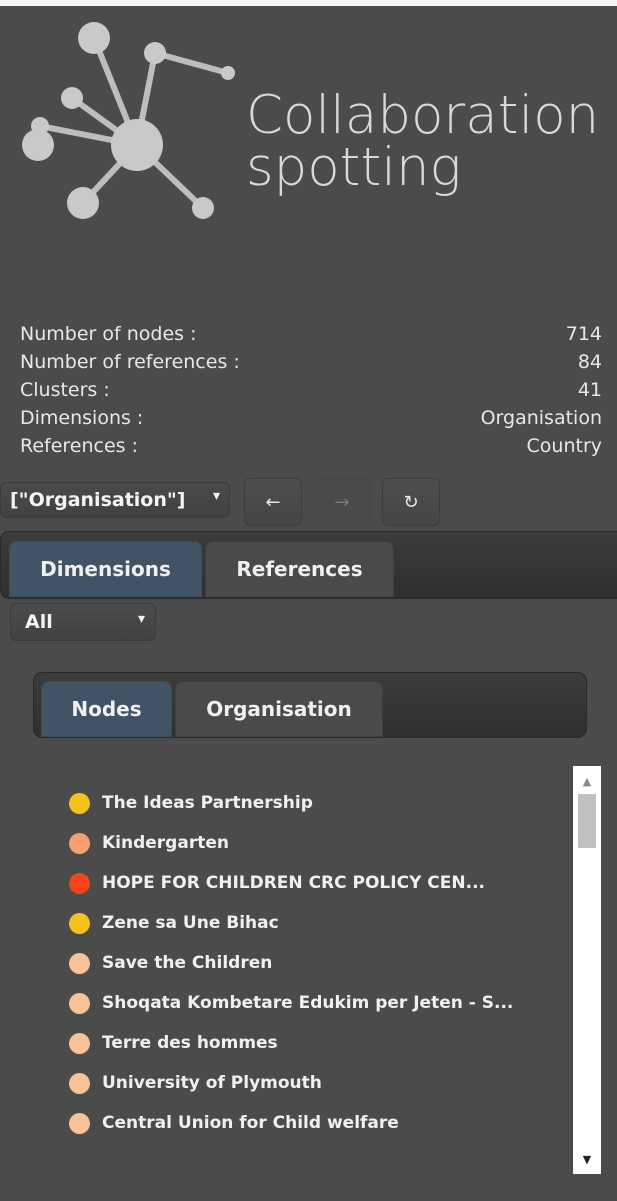  I want to click on tab-label: Dimensions, so click(105, 569).